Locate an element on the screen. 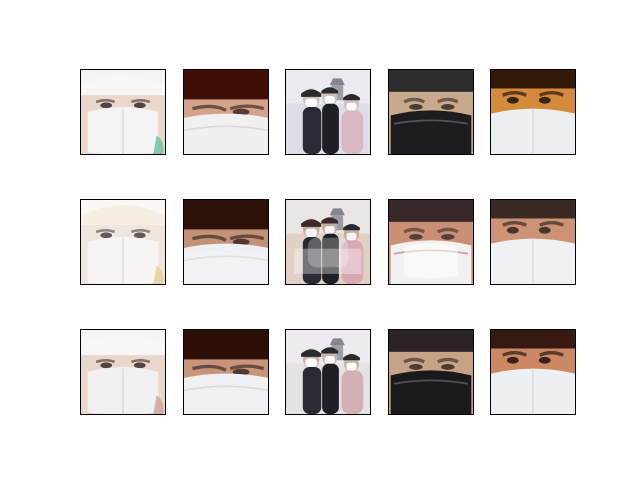 This screenshot has height=480, width=640. image-tile-r2-c1 is located at coordinates (123, 242).